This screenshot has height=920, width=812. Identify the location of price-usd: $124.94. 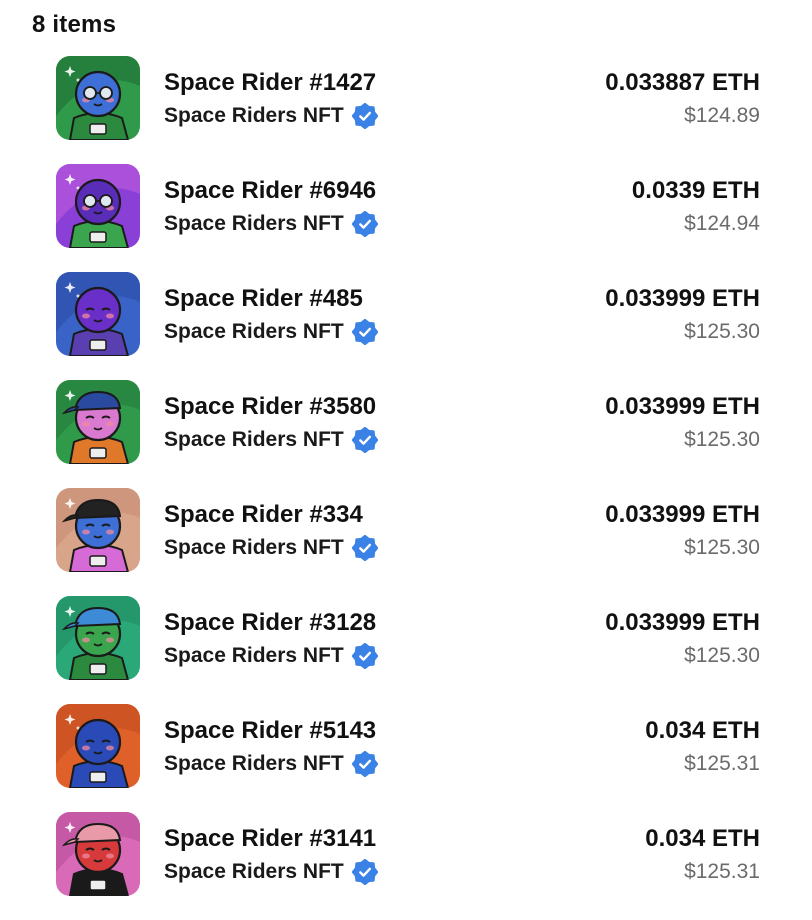
(722, 223).